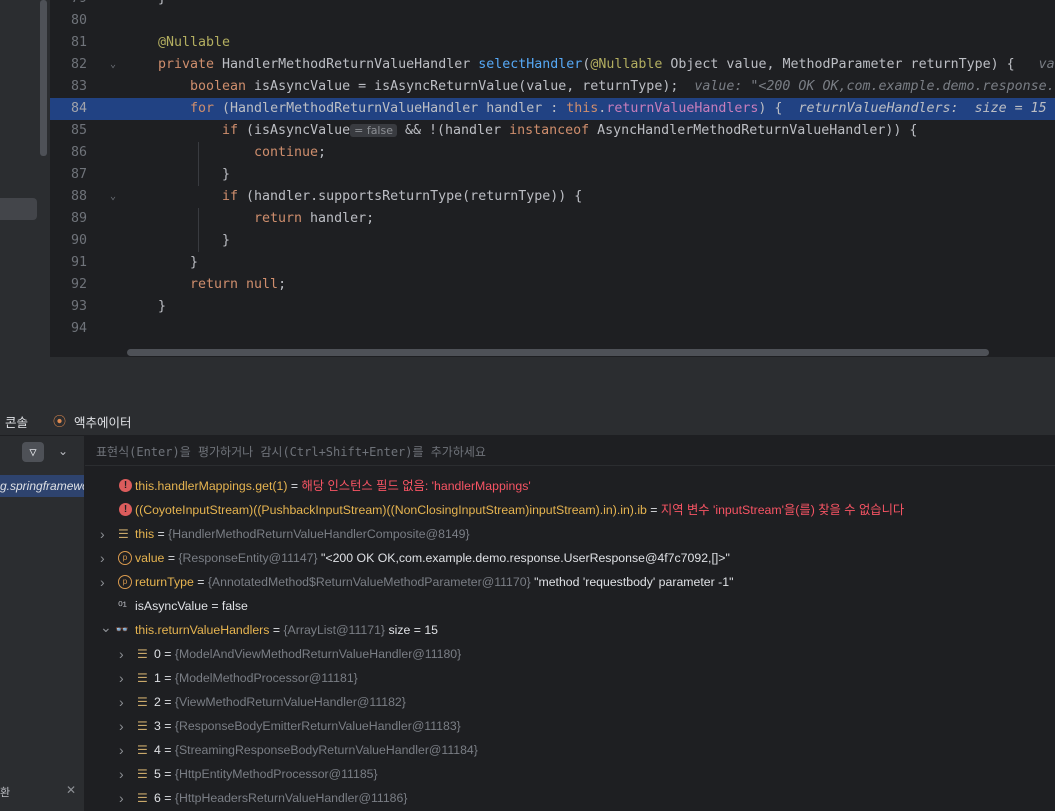 This screenshot has width=1055, height=811. Describe the element at coordinates (157, 774) in the screenshot. I see `variable-name: 5` at that location.